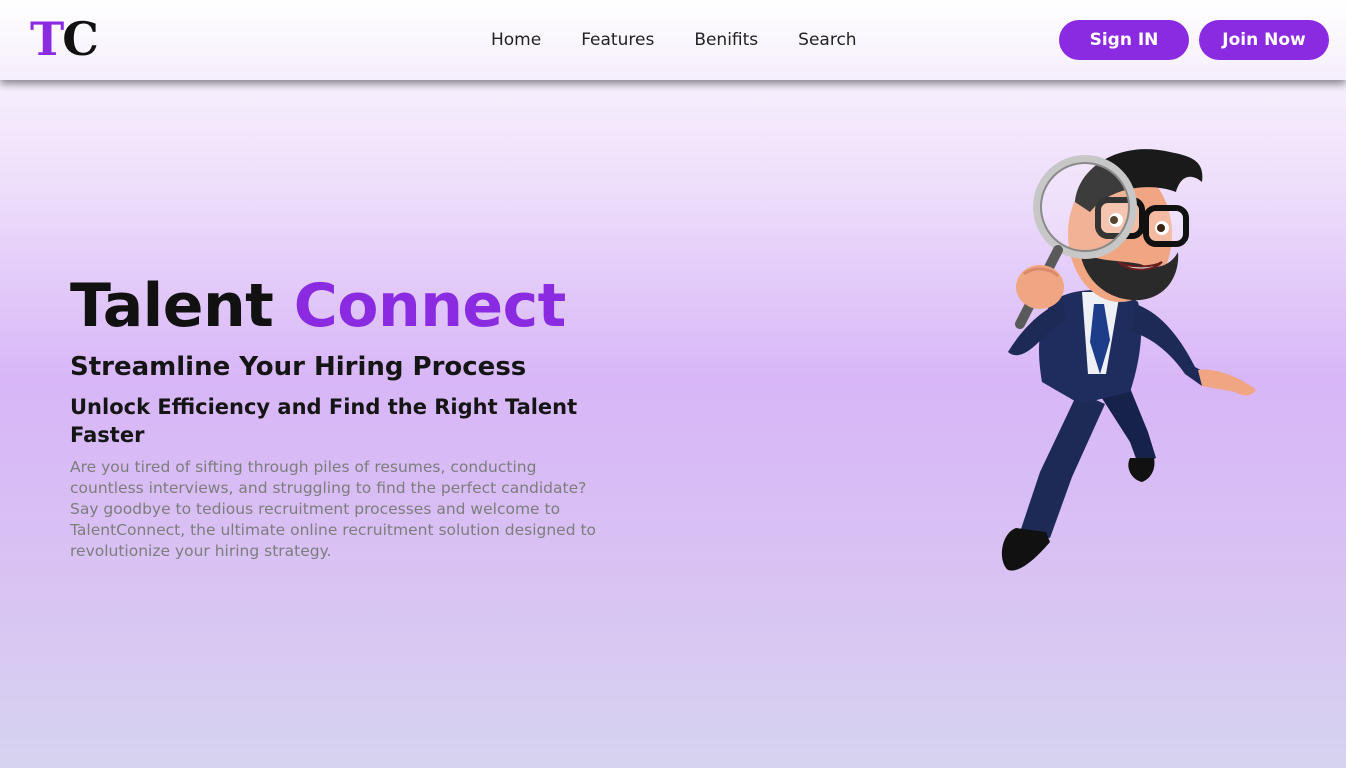  Describe the element at coordinates (617, 40) in the screenshot. I see `nav-link-features: Features` at that location.